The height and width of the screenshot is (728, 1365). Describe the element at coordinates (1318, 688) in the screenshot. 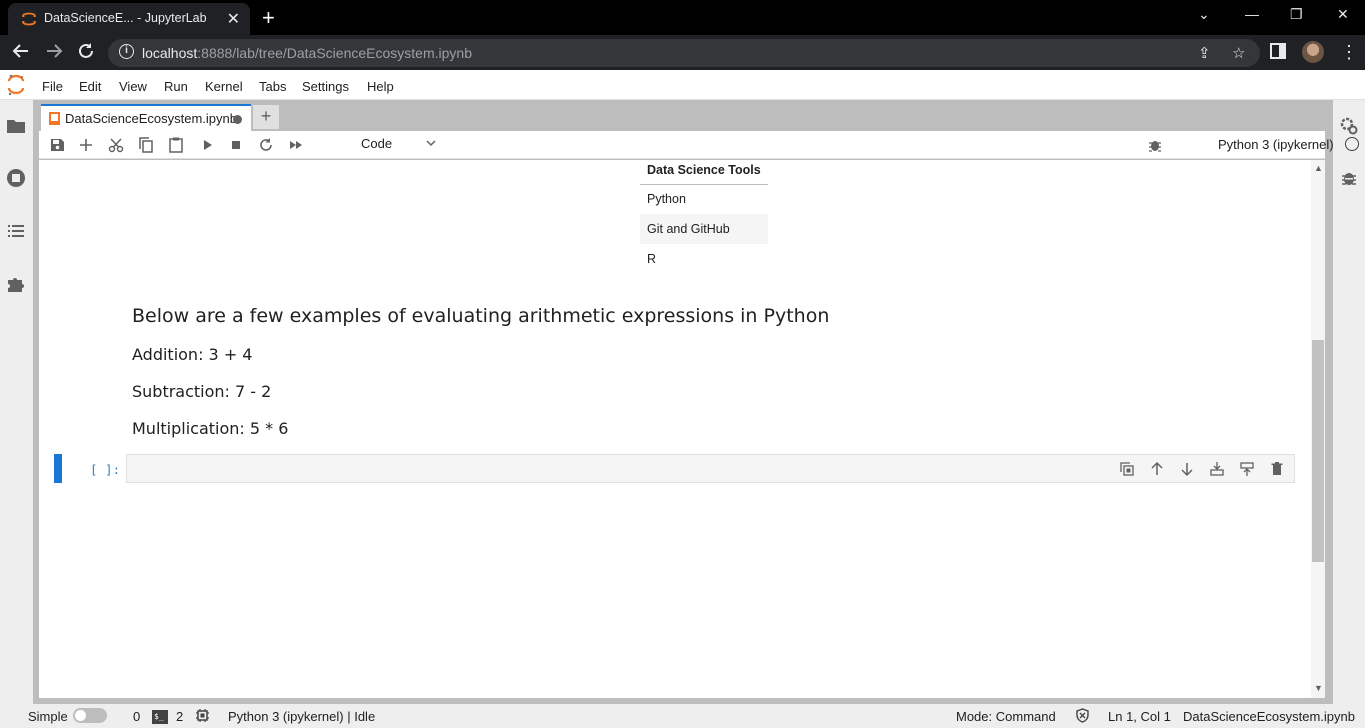

I see `scroll-down-icon: ▼` at that location.